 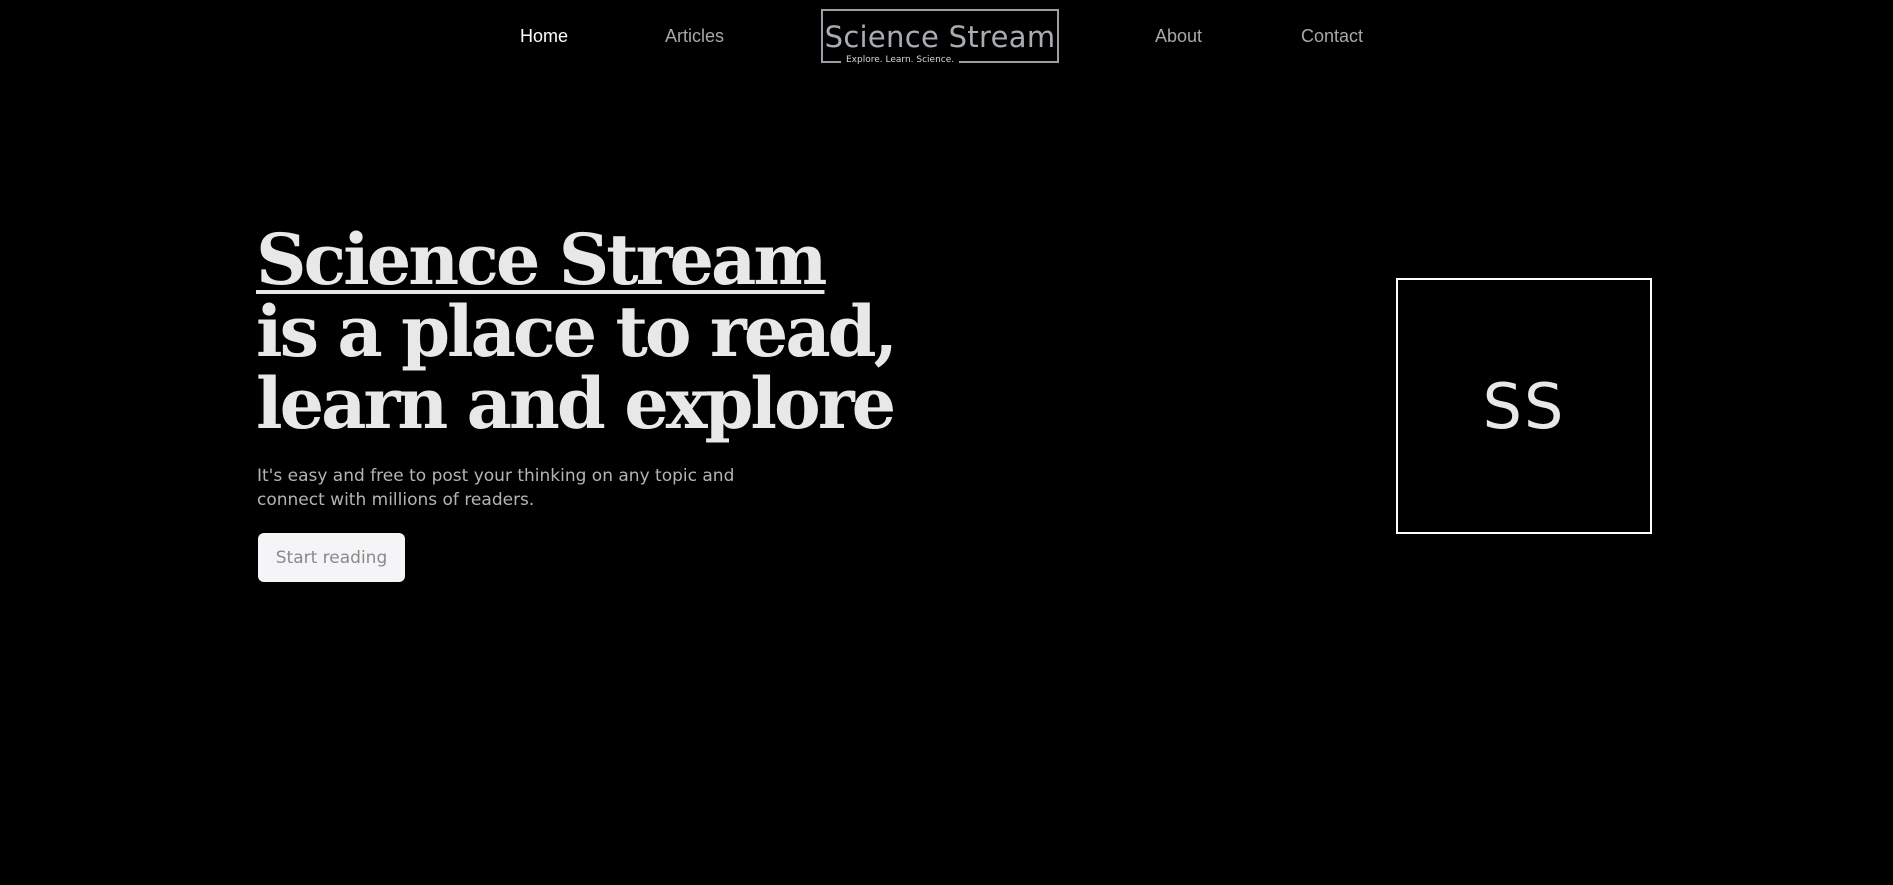 What do you see at coordinates (576, 403) in the screenshot?
I see `hero-heading-line3: learn and explore` at bounding box center [576, 403].